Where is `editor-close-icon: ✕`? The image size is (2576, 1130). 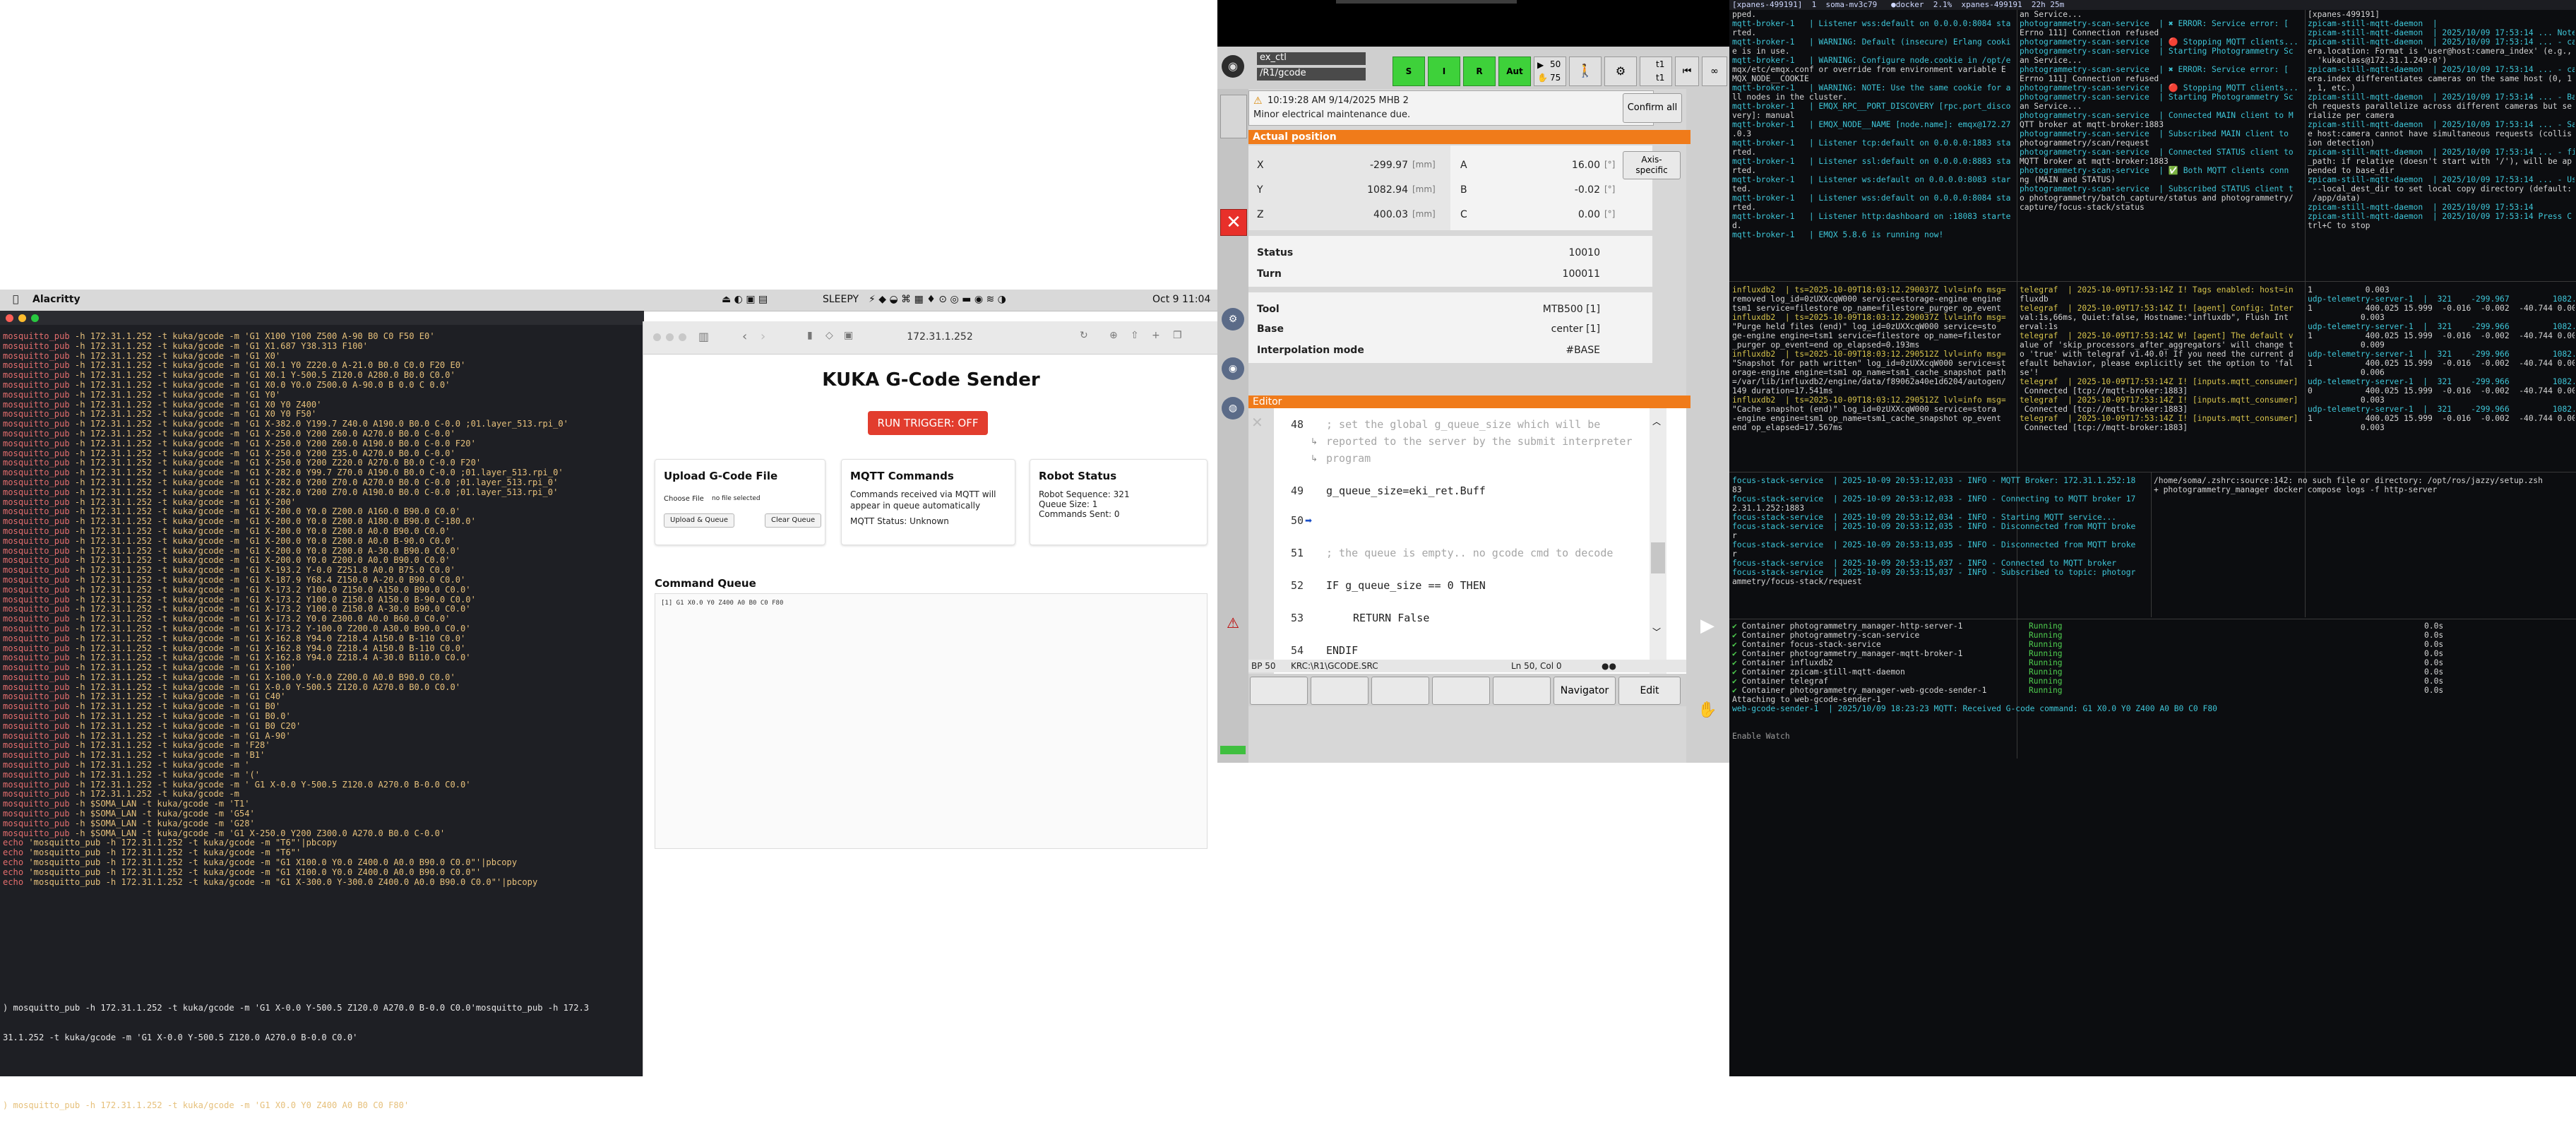
editor-close-icon: ✕ is located at coordinates (1257, 422).